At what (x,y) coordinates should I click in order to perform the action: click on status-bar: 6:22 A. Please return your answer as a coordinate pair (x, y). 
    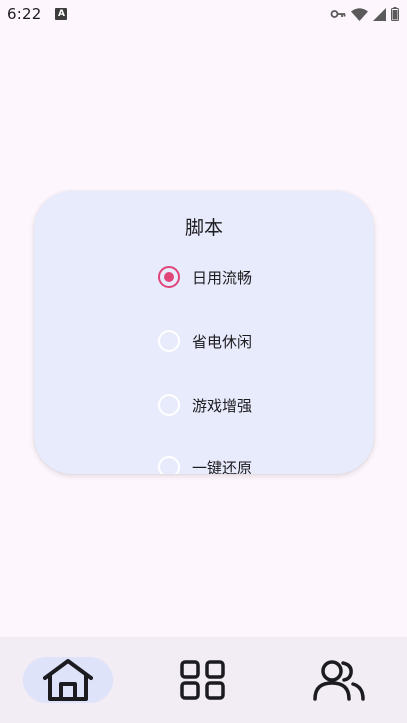
    Looking at the image, I should click on (203, 14).